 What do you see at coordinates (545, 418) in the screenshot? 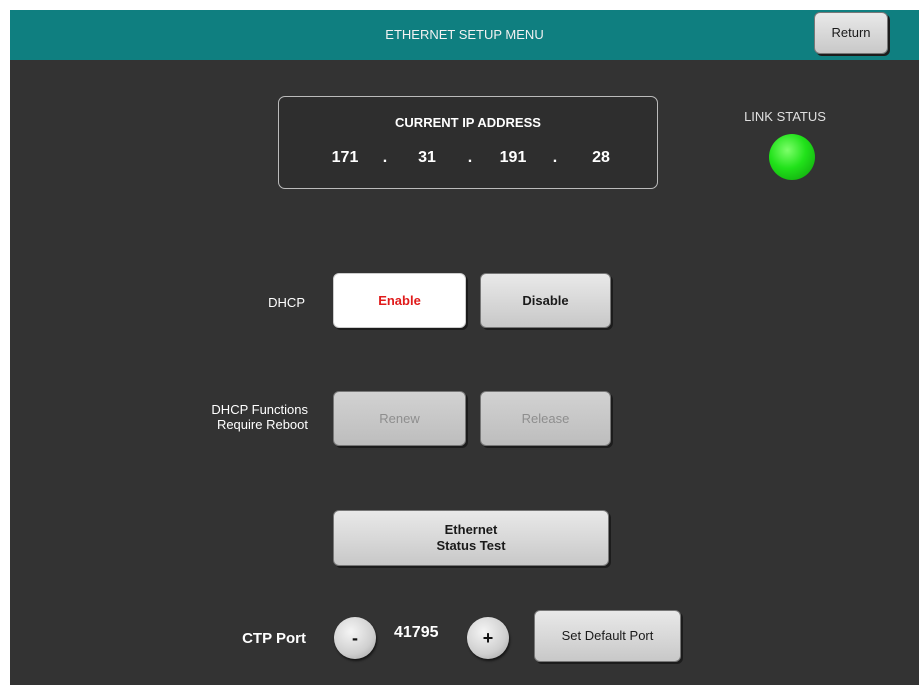
I see `release-button: Release` at bounding box center [545, 418].